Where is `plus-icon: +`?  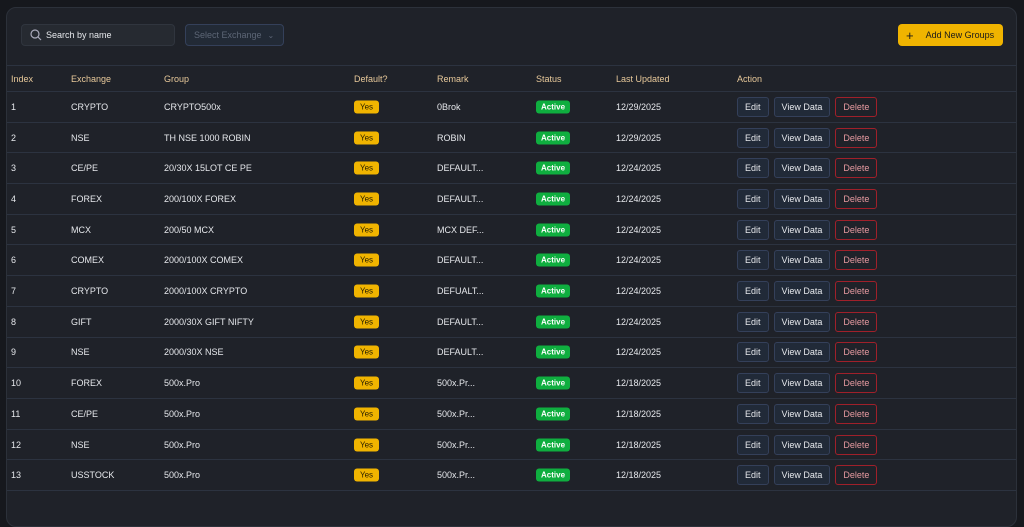 plus-icon: + is located at coordinates (910, 35).